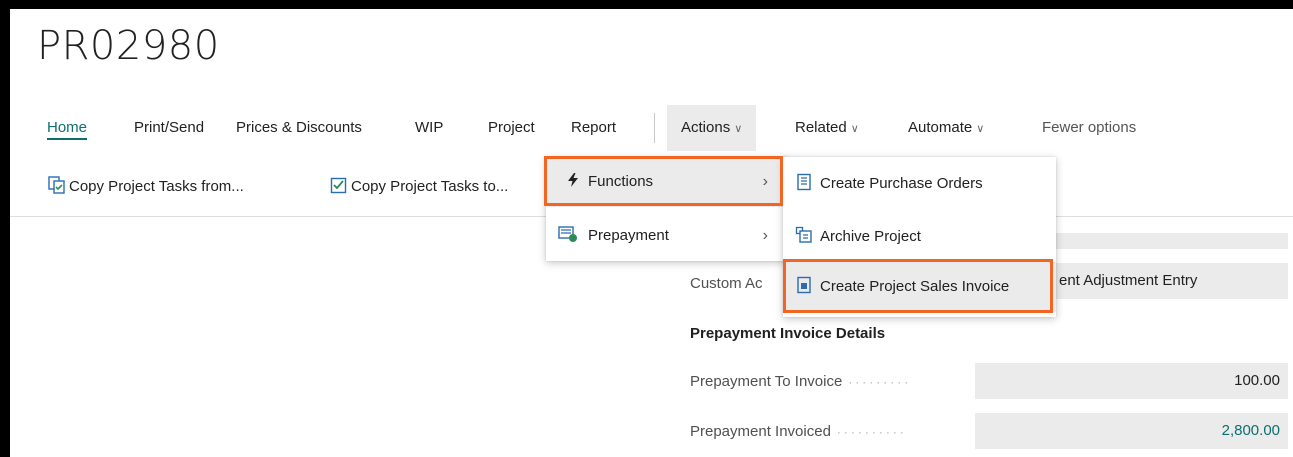 This screenshot has height=457, width=1293. Describe the element at coordinates (1131, 431) in the screenshot. I see `prepayment-invoiced-field: 2,800.00` at that location.